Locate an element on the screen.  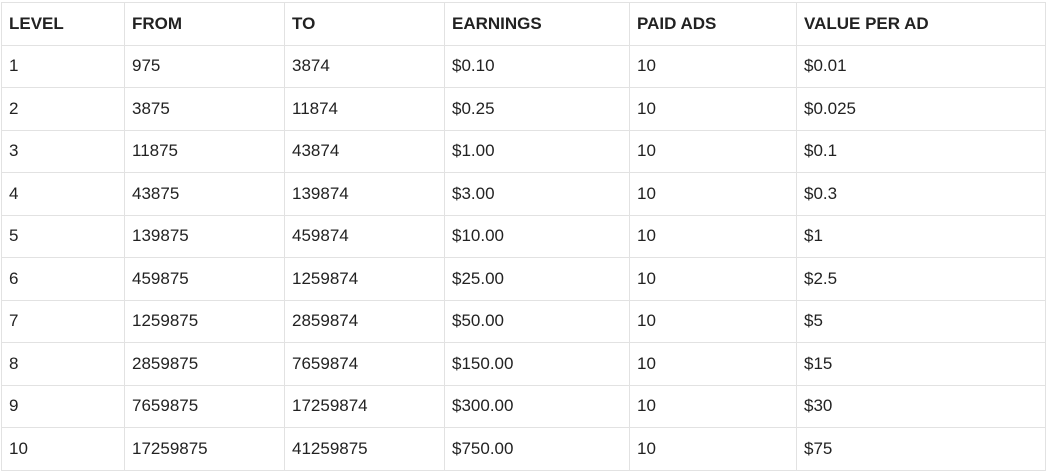
cell-from: 11875 is located at coordinates (204, 151).